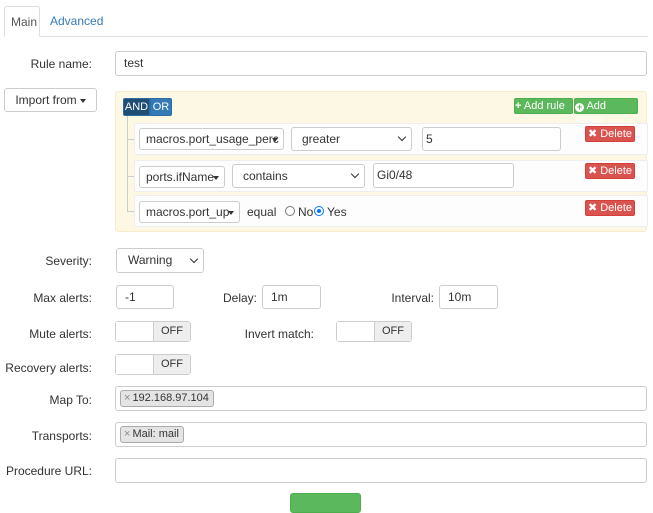 This screenshot has height=513, width=653. What do you see at coordinates (279, 334) in the screenshot?
I see `invert-match-label: Invert match:` at bounding box center [279, 334].